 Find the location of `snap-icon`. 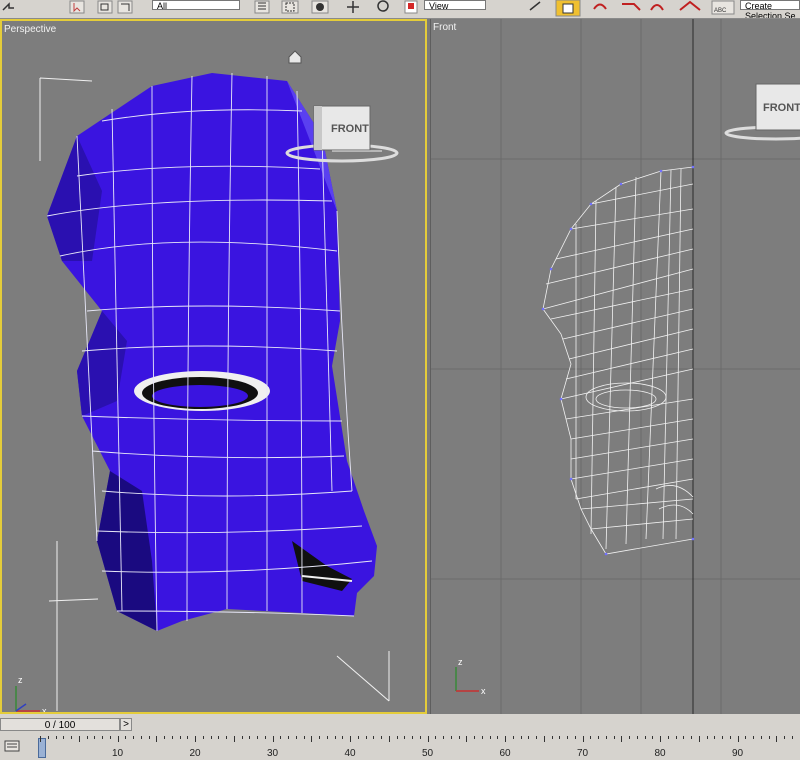

snap-icon is located at coordinates (383, 6).